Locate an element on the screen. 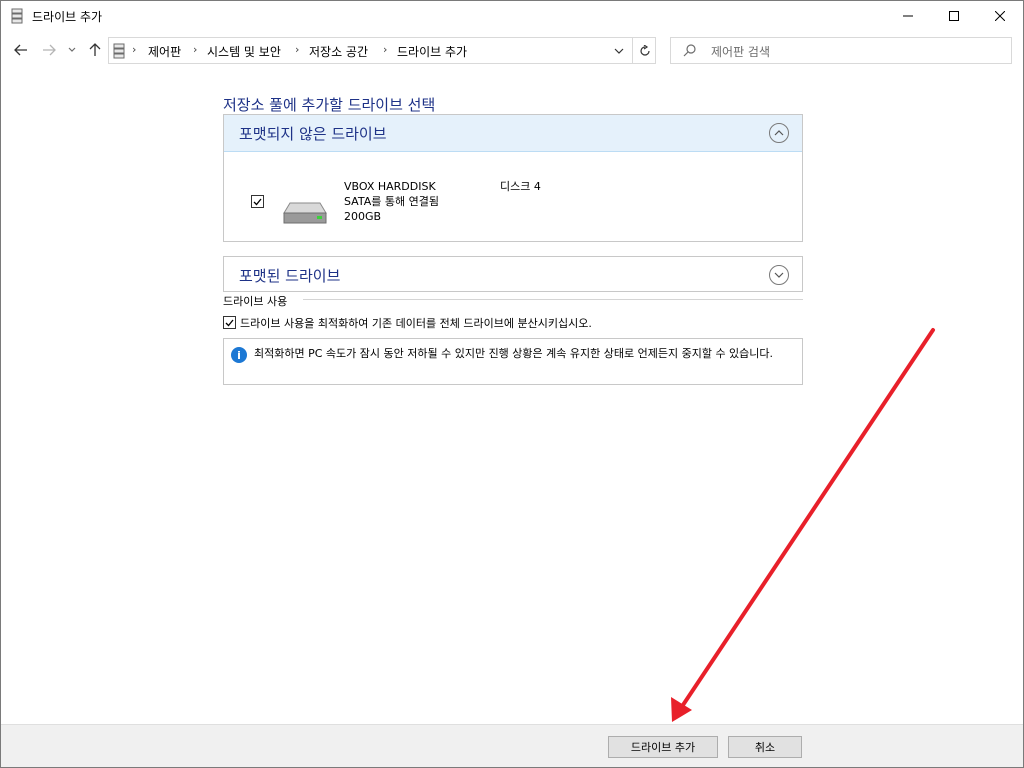  optimize-checkbox-label: 드라이브 사용을 최적화하여 기존 데이터를 전체 드라이브에 분산시키십시오. is located at coordinates (416, 323).